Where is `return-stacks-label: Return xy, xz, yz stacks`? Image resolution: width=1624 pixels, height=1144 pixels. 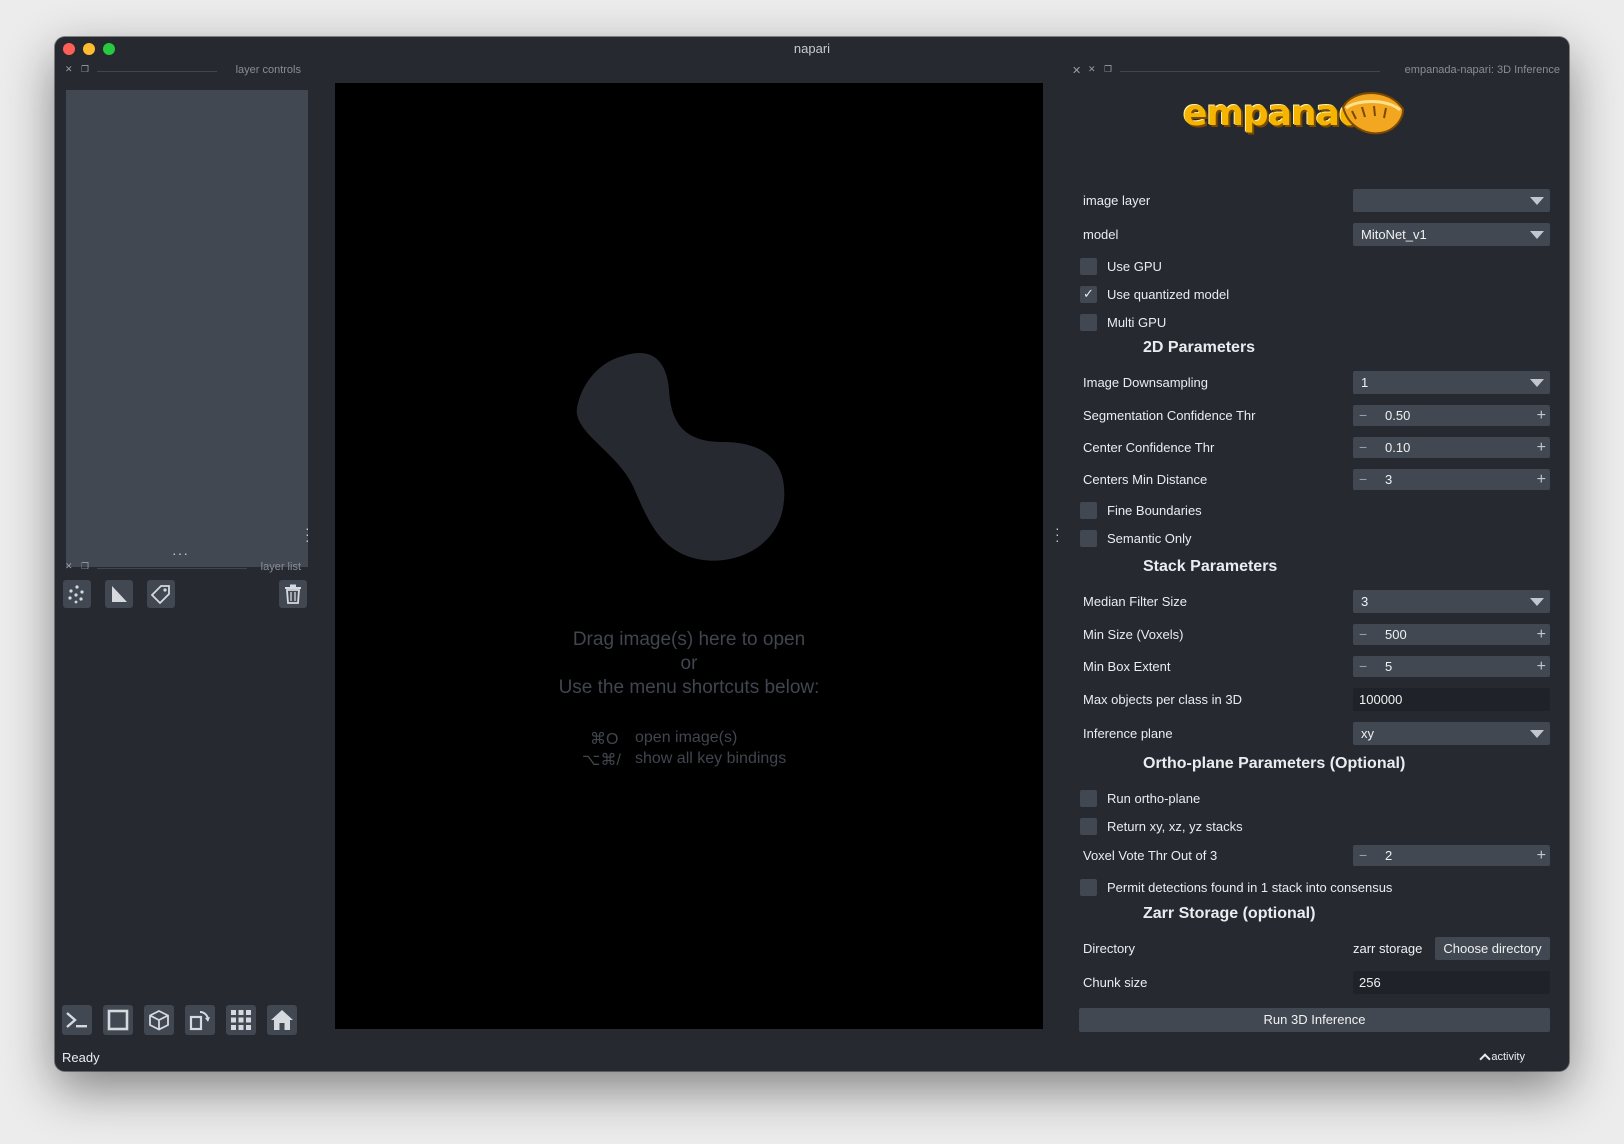 return-stacks-label: Return xy, xz, yz stacks is located at coordinates (1175, 826).